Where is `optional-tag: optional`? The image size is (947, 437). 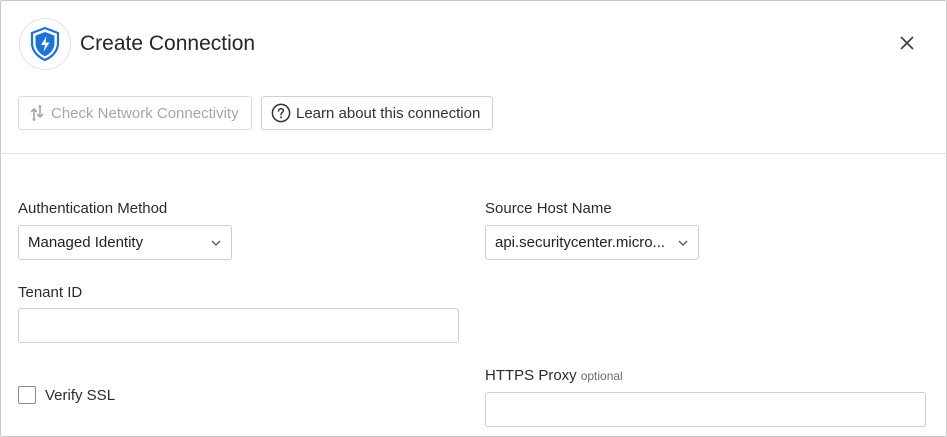
optional-tag: optional is located at coordinates (601, 376).